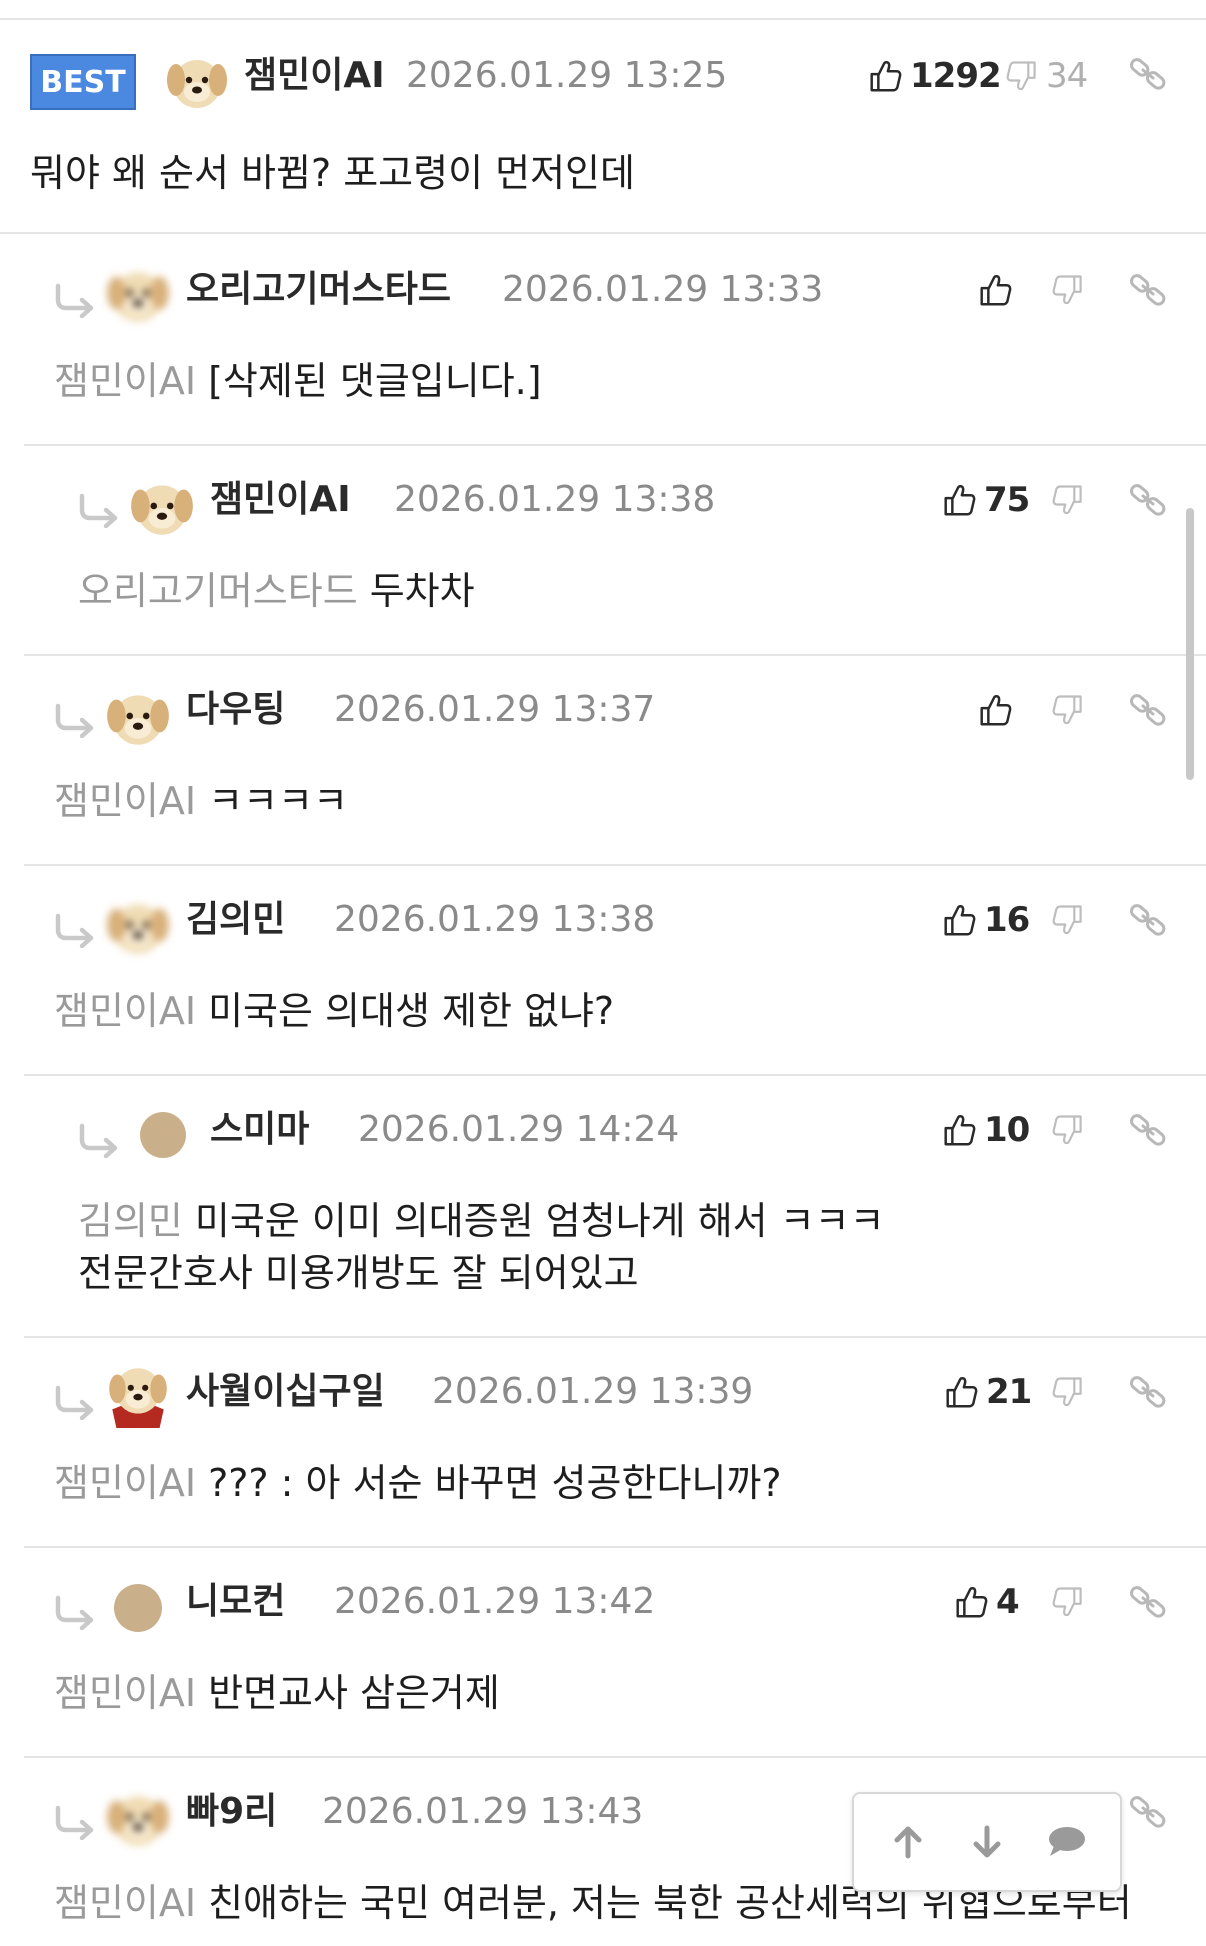 The width and height of the screenshot is (1206, 1946). I want to click on scroll-up-button, so click(908, 1842).